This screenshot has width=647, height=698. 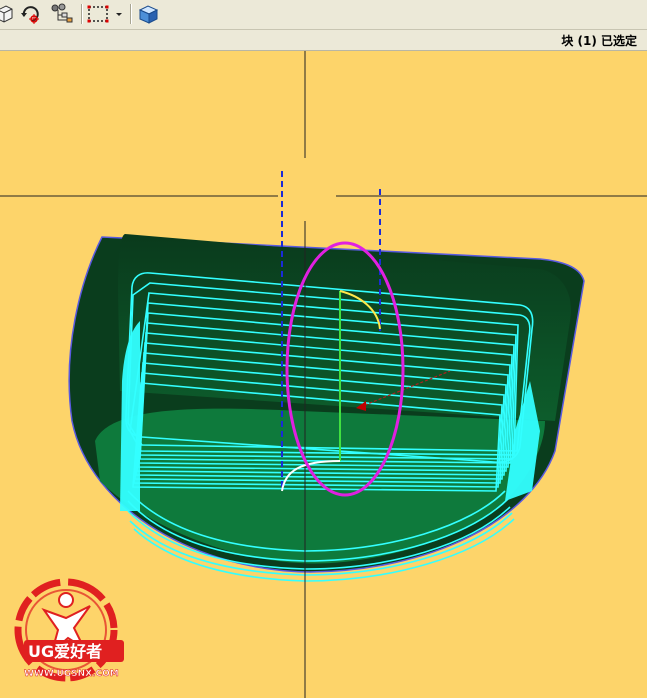 I want to click on selection-box-icon, so click(x=98, y=14).